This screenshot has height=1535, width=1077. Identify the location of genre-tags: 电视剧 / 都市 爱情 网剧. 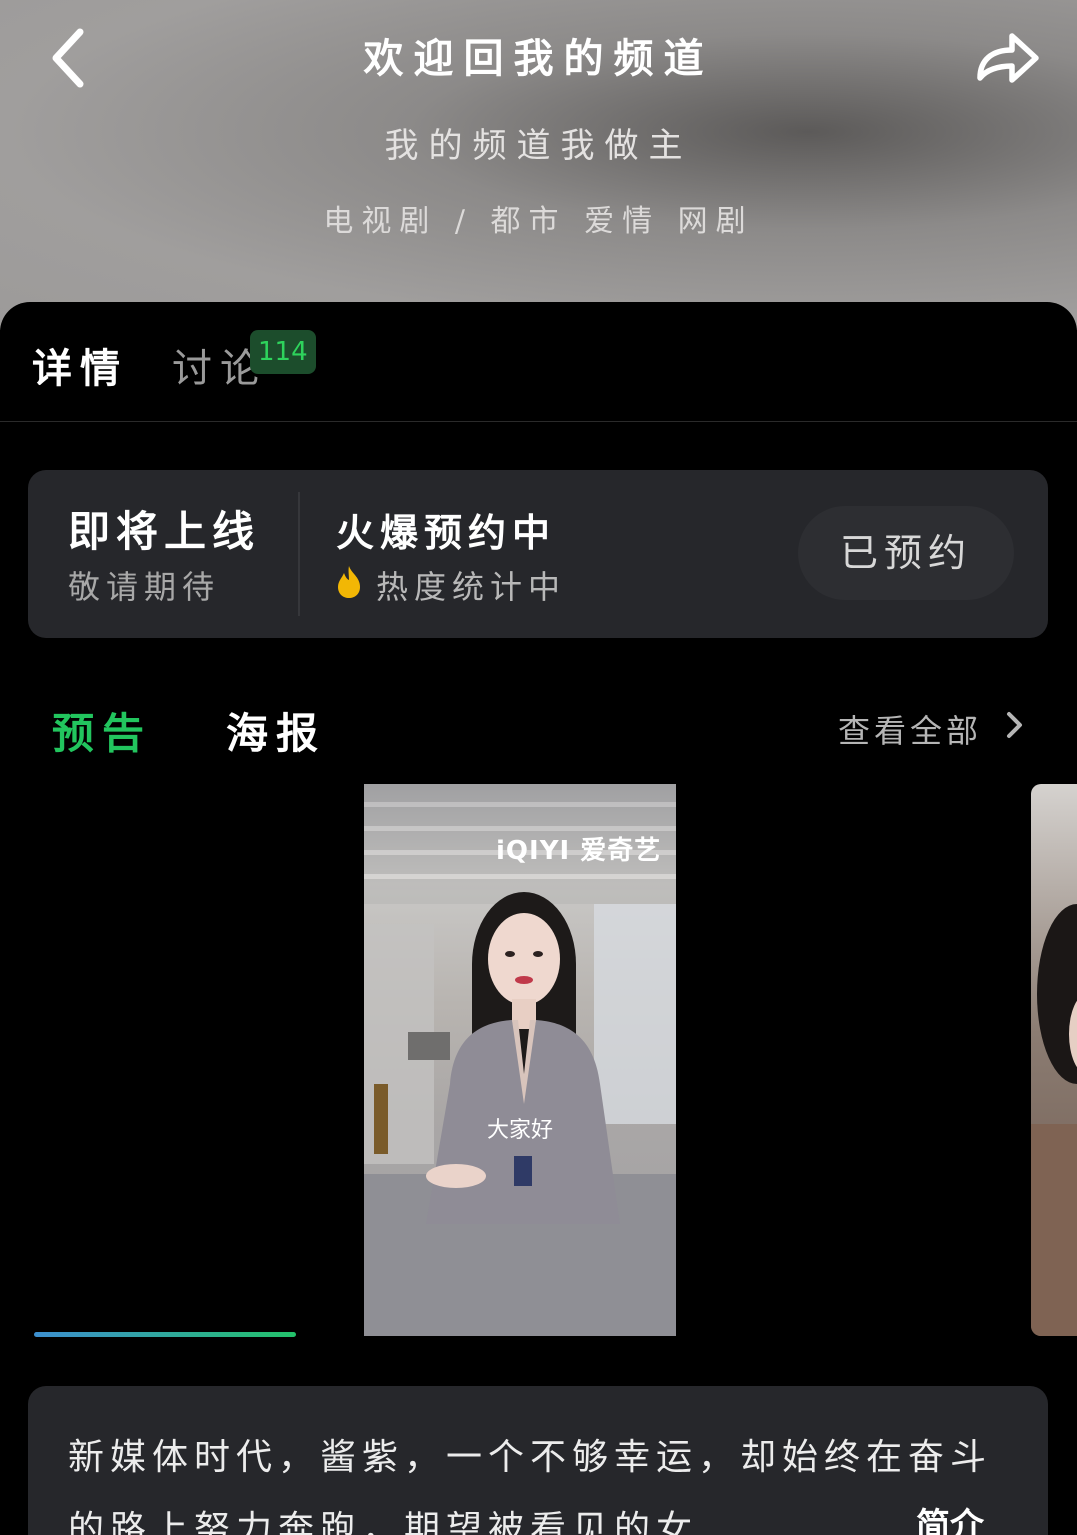
(538, 221).